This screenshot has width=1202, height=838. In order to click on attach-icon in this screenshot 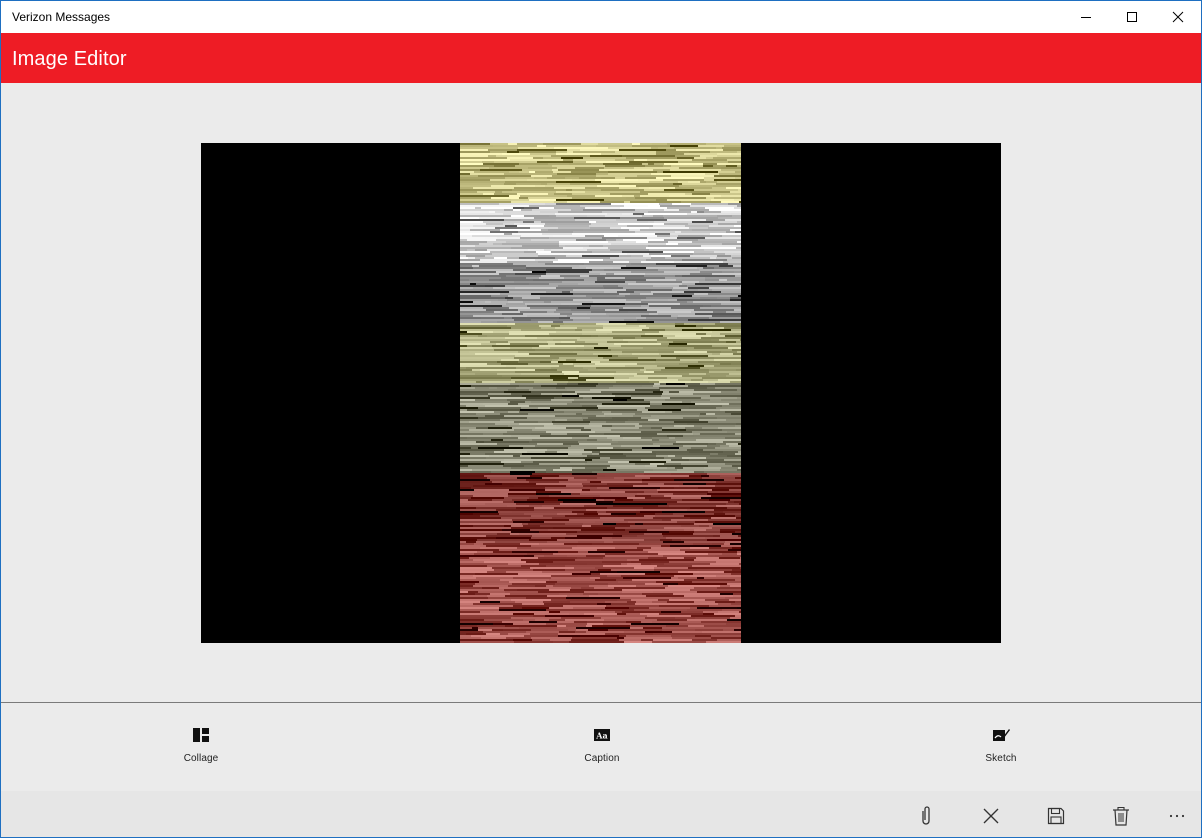, I will do `click(926, 815)`.